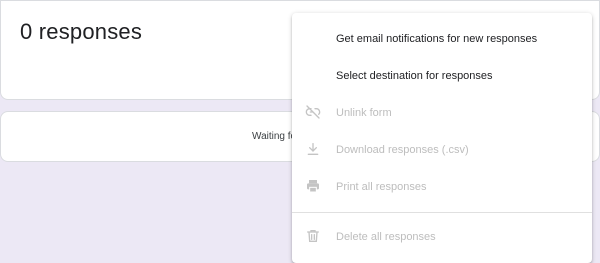  I want to click on download-icon, so click(313, 149).